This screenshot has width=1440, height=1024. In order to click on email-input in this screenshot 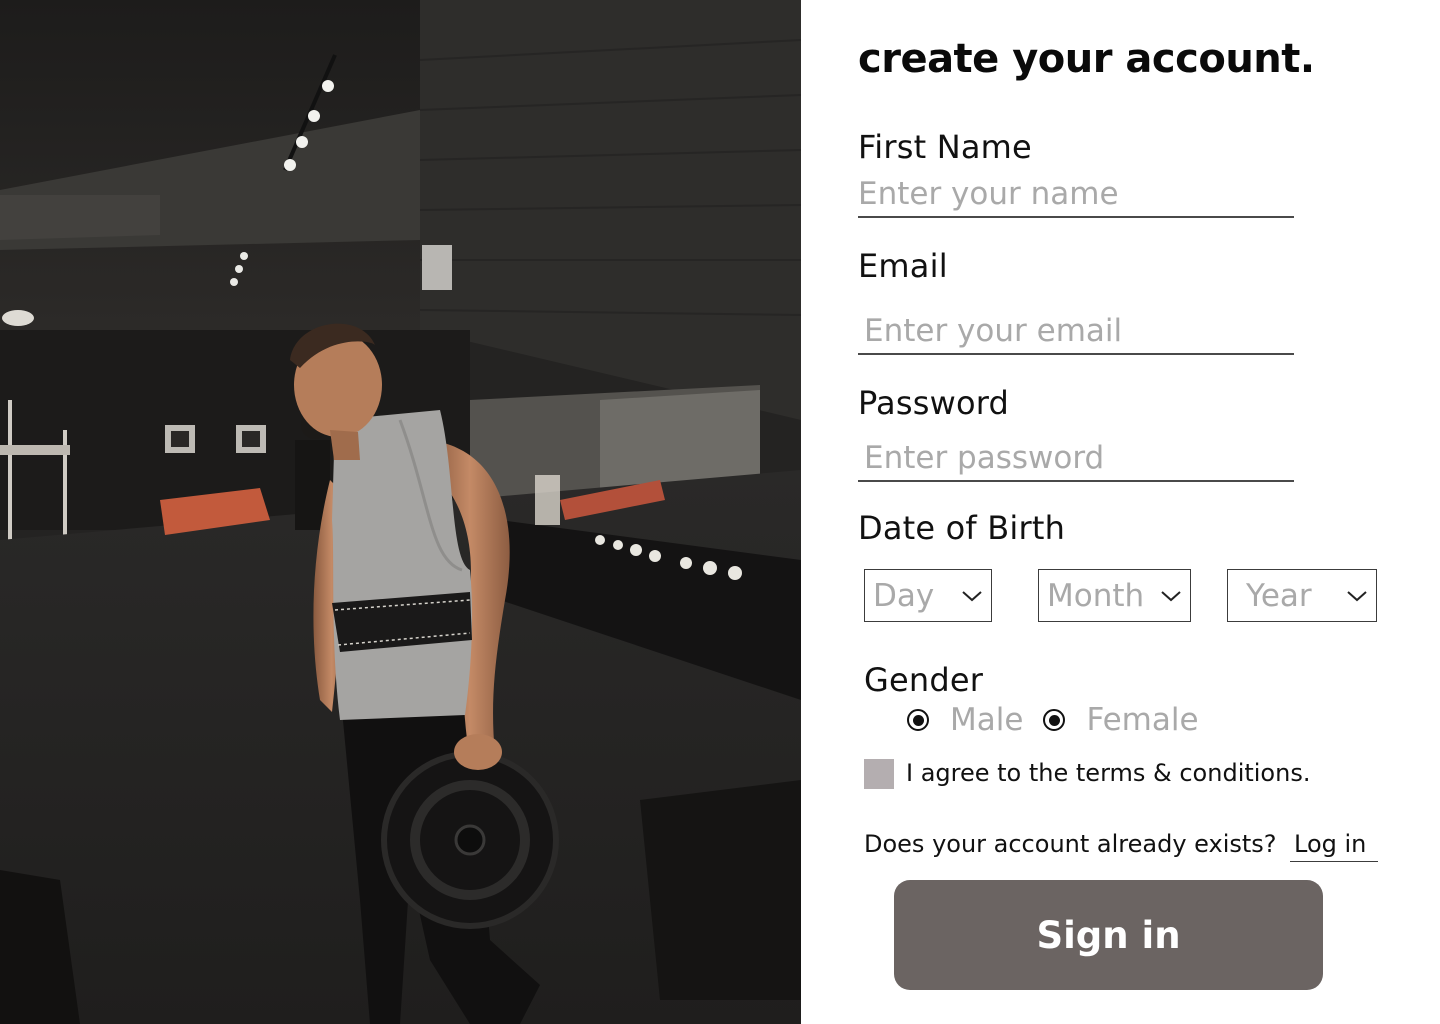, I will do `click(1076, 332)`.